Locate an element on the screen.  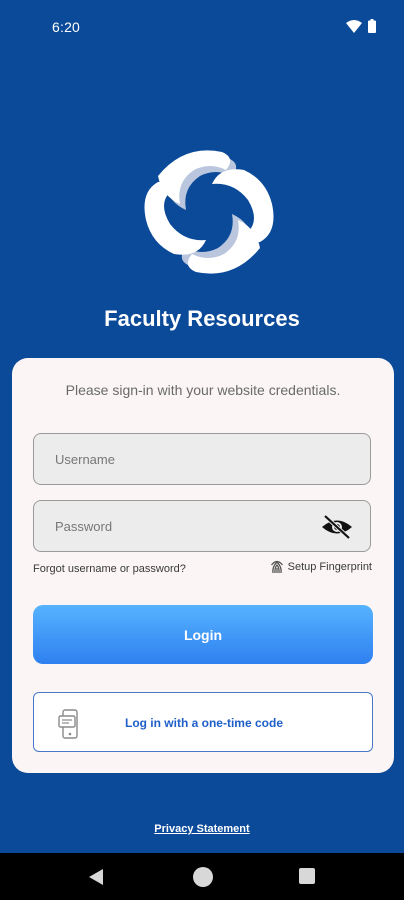
fingerprint-icon is located at coordinates (276, 567).